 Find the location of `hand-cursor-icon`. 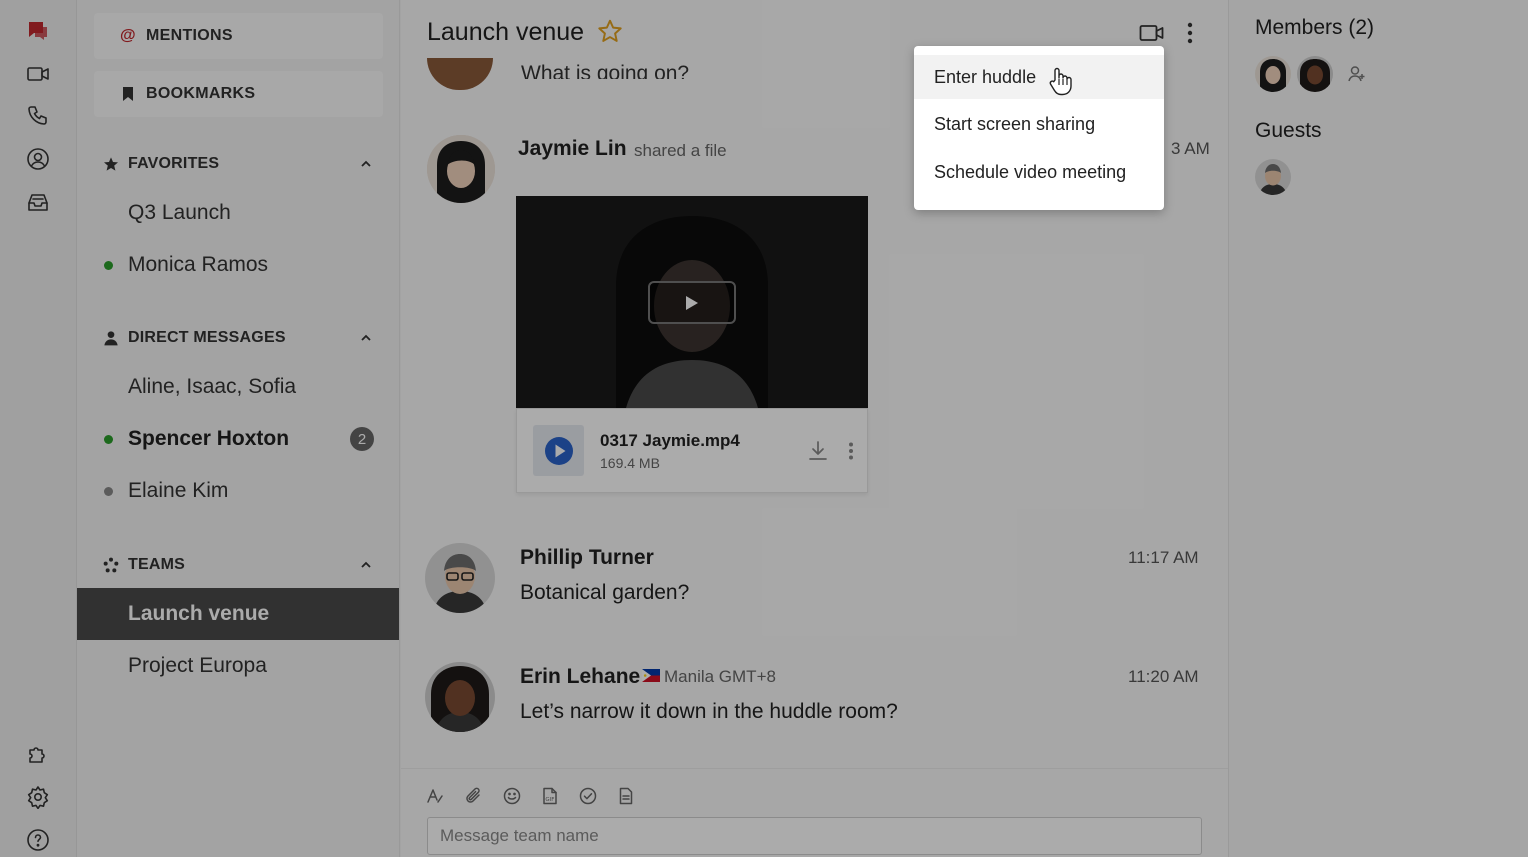

hand-cursor-icon is located at coordinates (1060, 81).